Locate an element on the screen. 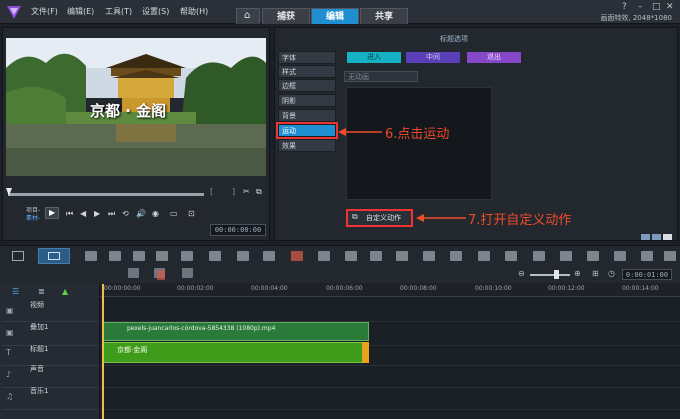 Image resolution: width=680 pixels, height=419 pixels. video-track-icon: ▣ is located at coordinates (10, 310).